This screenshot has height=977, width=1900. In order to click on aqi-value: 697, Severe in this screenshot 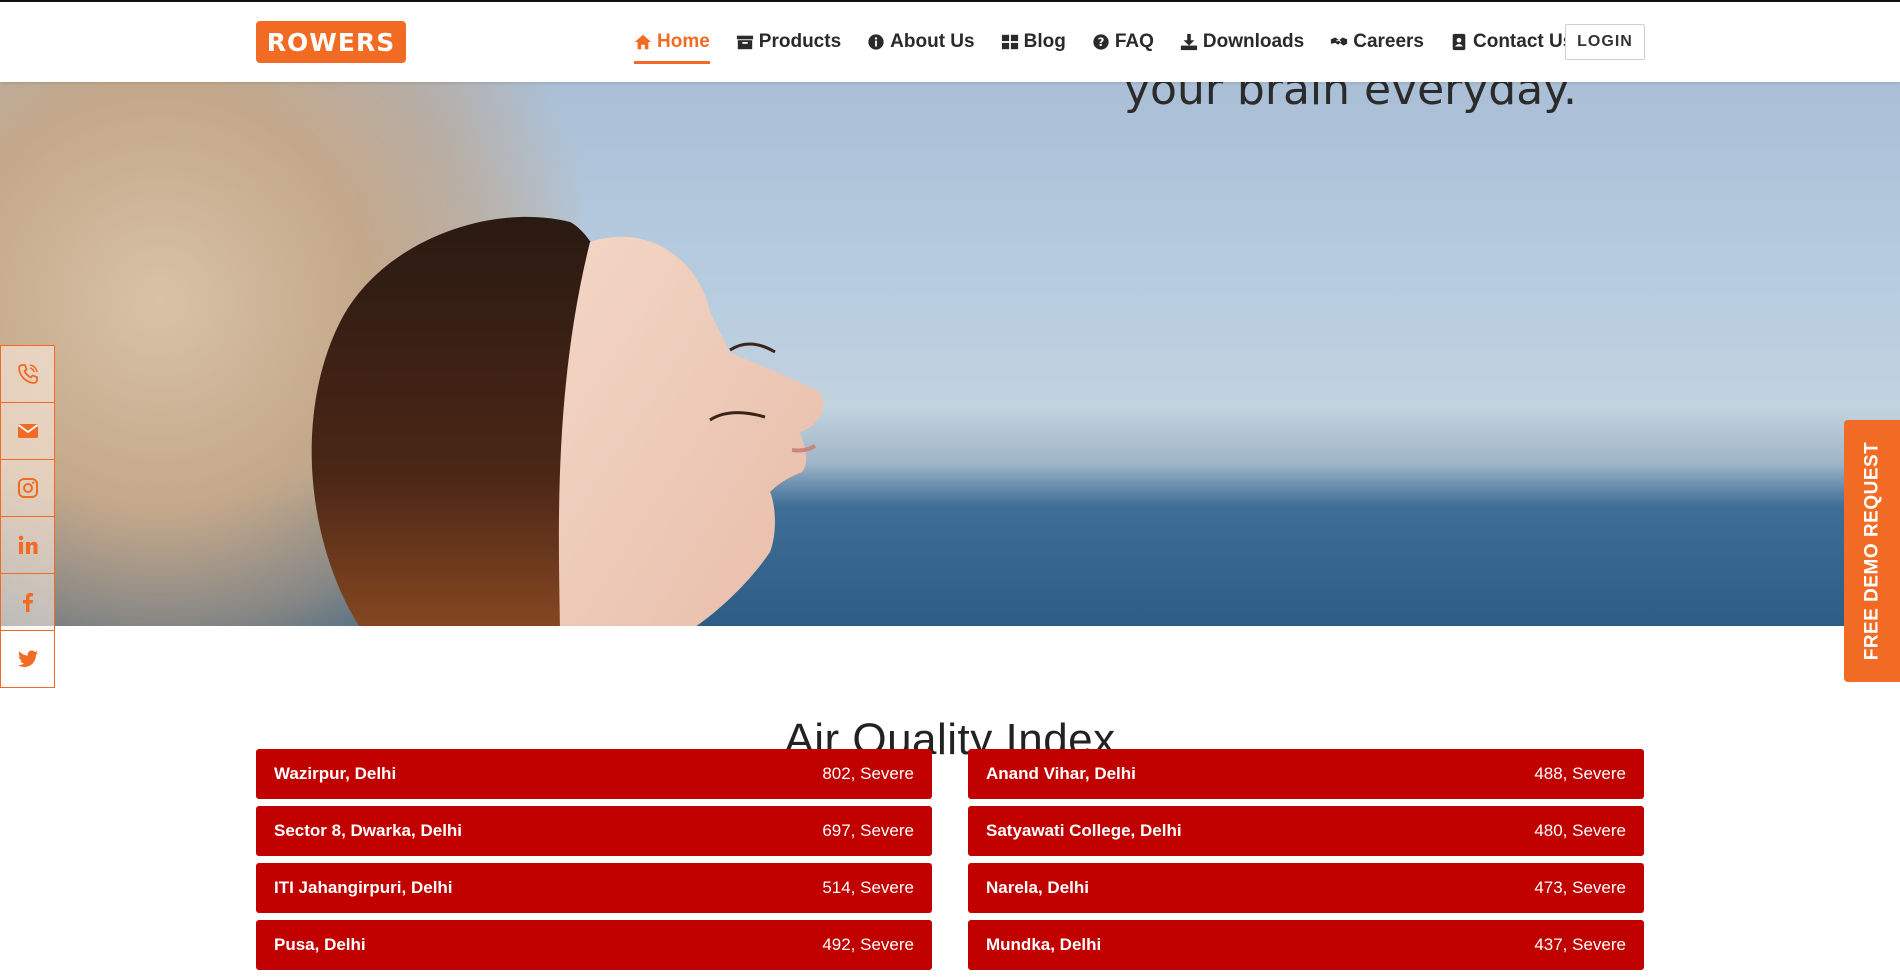, I will do `click(868, 830)`.